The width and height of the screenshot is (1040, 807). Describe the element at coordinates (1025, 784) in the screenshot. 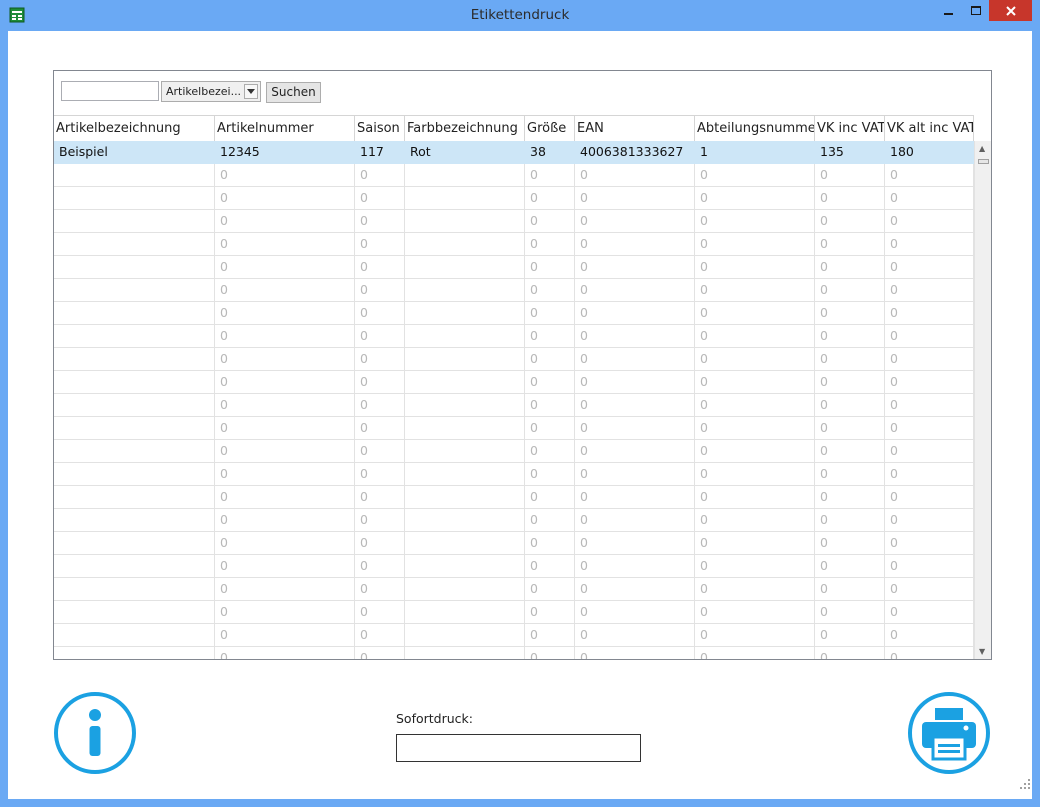

I see `resize-grip-icon` at that location.